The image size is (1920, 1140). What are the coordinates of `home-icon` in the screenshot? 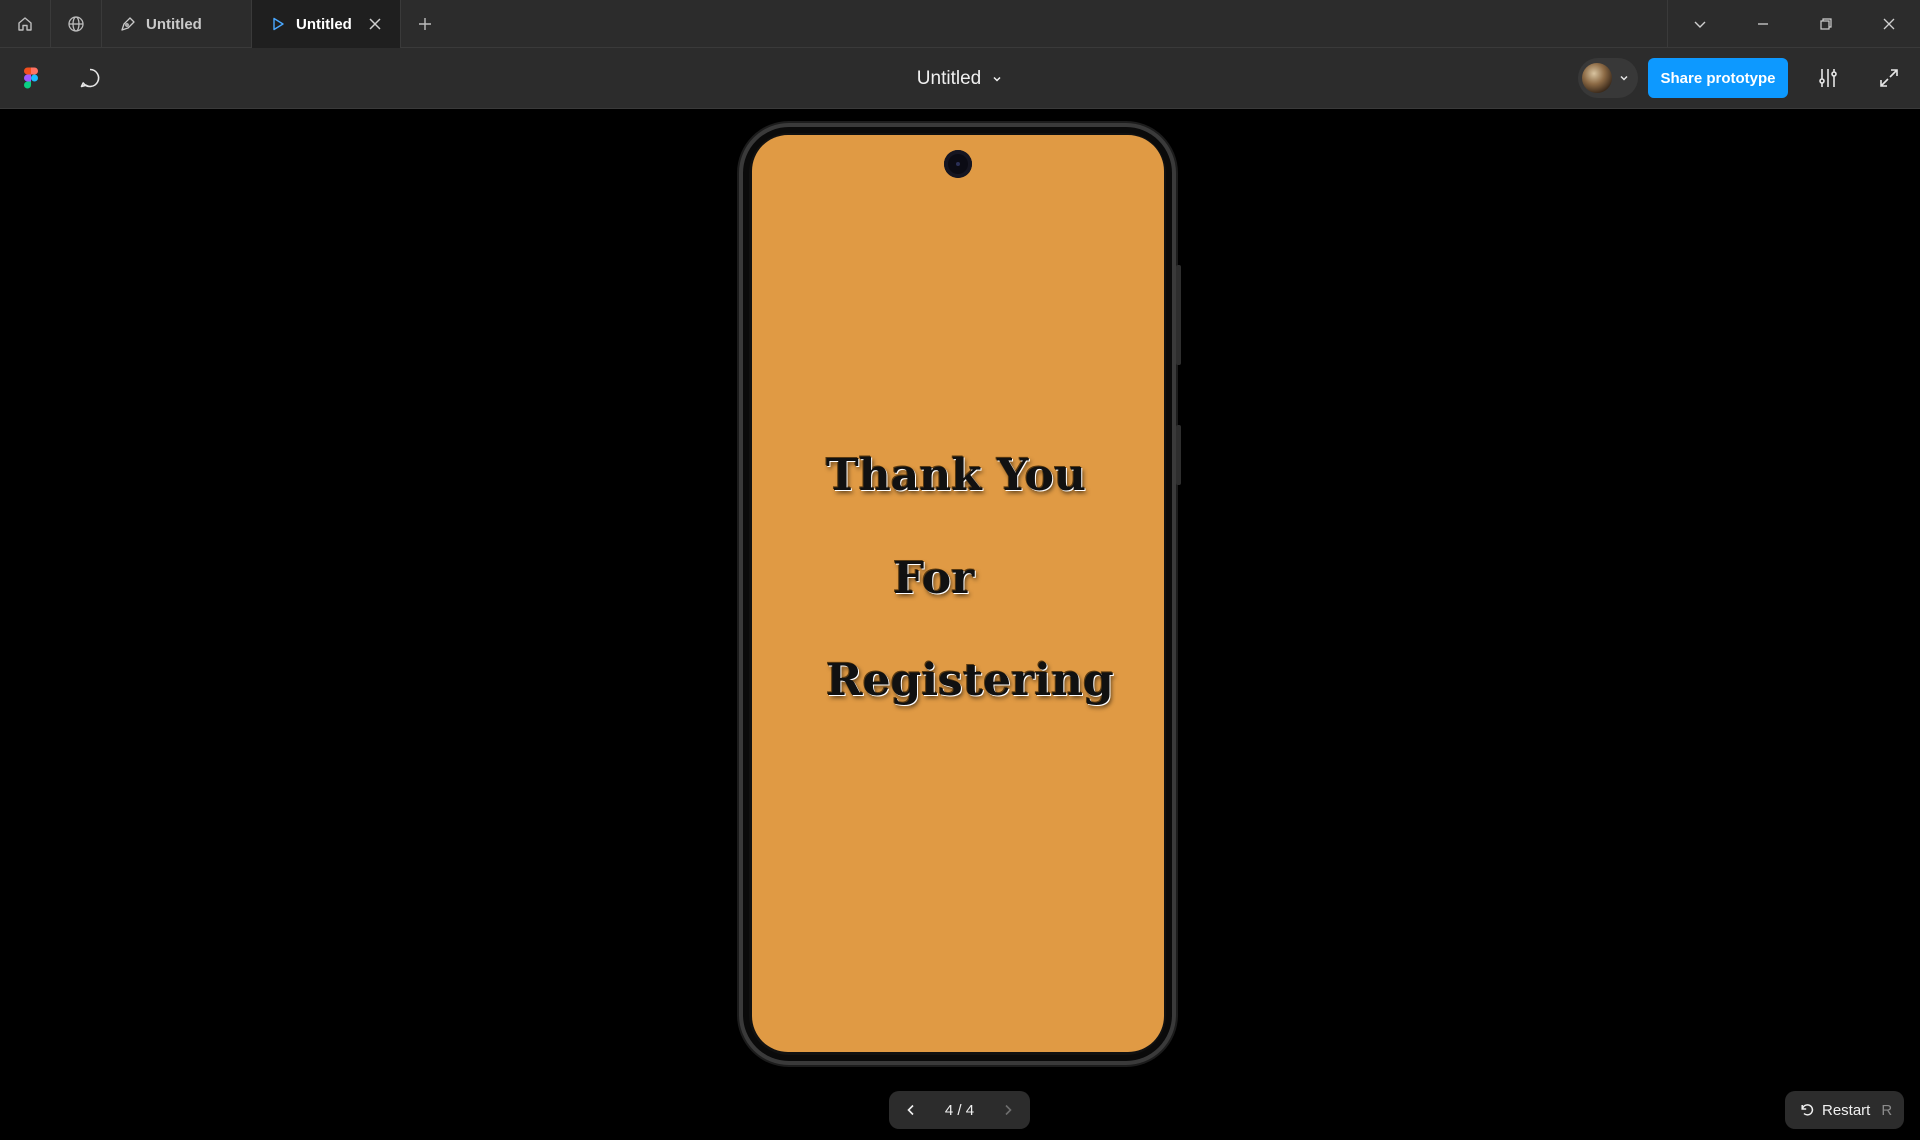 It's located at (25, 24).